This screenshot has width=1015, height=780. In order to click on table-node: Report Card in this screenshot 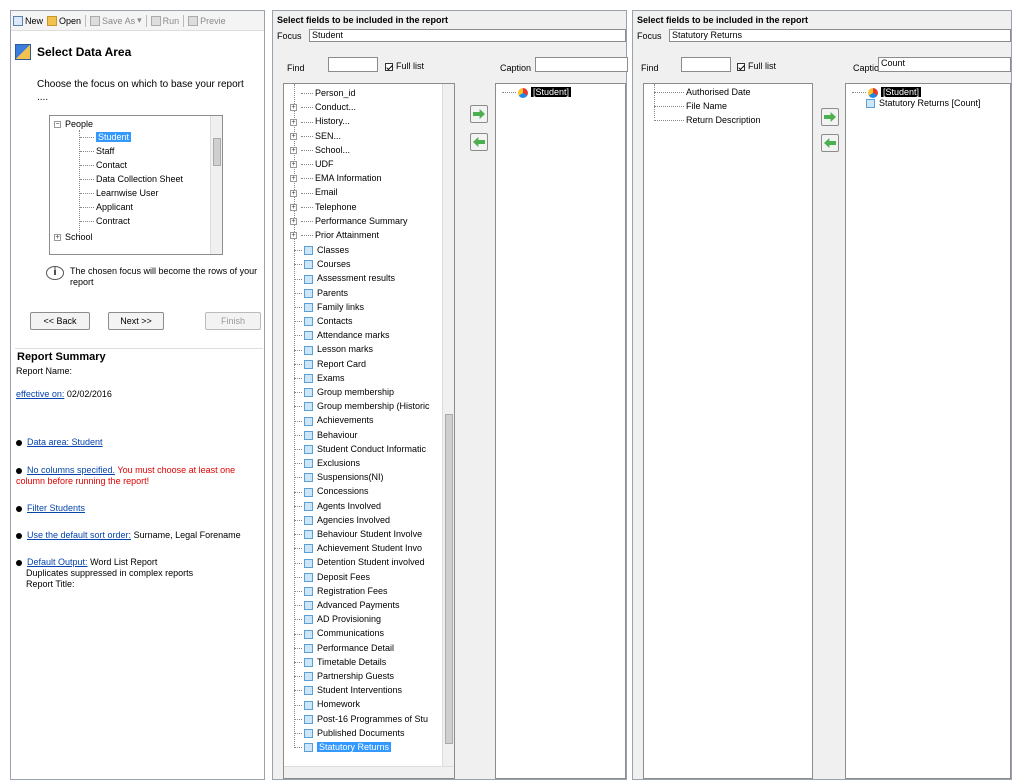, I will do `click(330, 364)`.